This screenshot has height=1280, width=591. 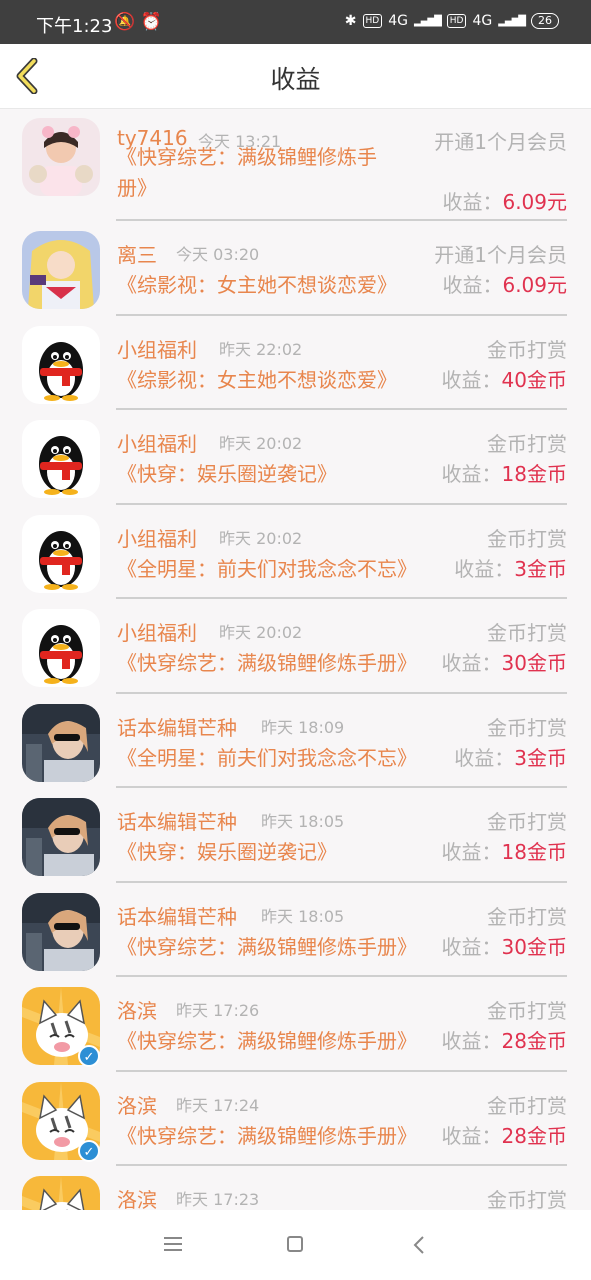 What do you see at coordinates (218, 1010) in the screenshot?
I see `timestamp: 昨天 17:26` at bounding box center [218, 1010].